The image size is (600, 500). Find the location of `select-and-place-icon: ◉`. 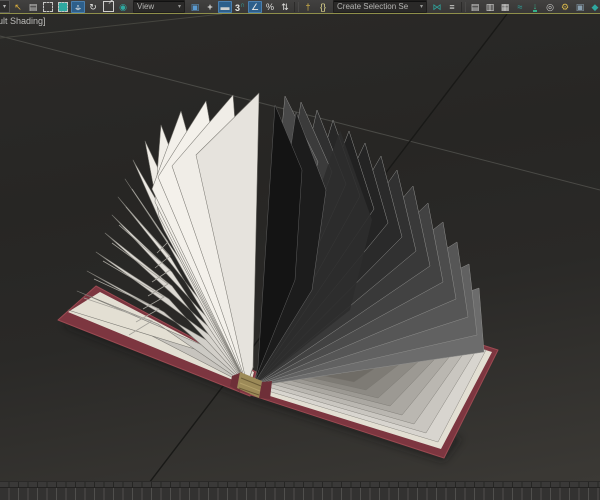

select-and-place-icon: ◉ is located at coordinates (123, 7).